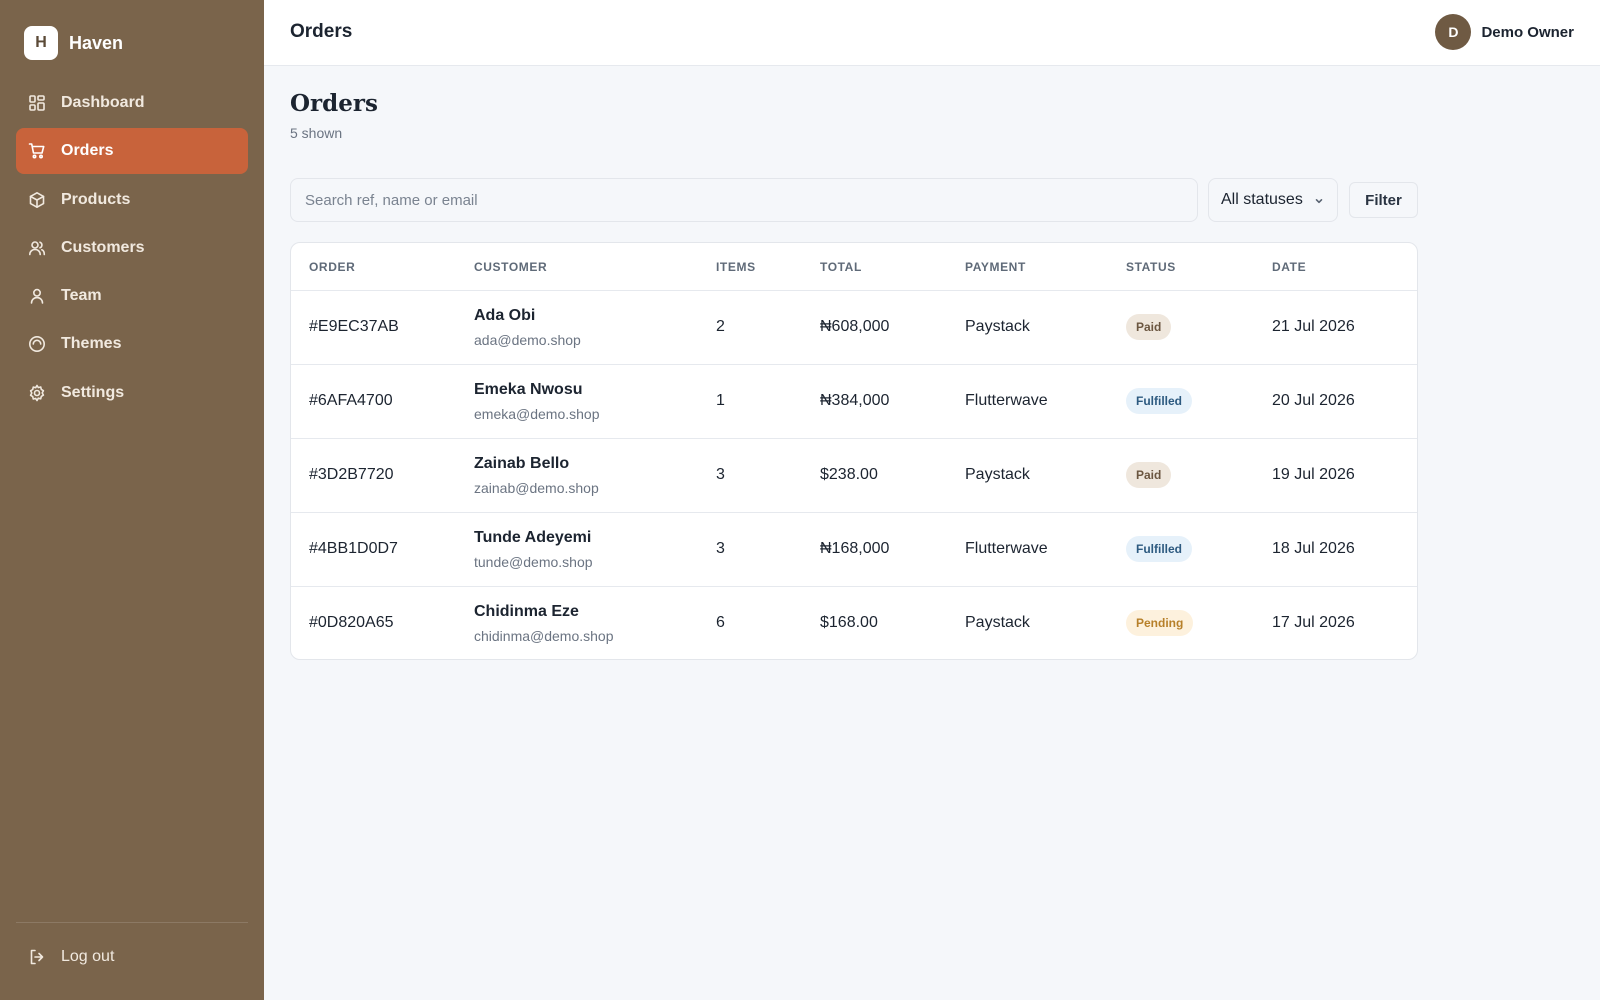  What do you see at coordinates (351, 400) in the screenshot?
I see `order-ref: #6AFA4700` at bounding box center [351, 400].